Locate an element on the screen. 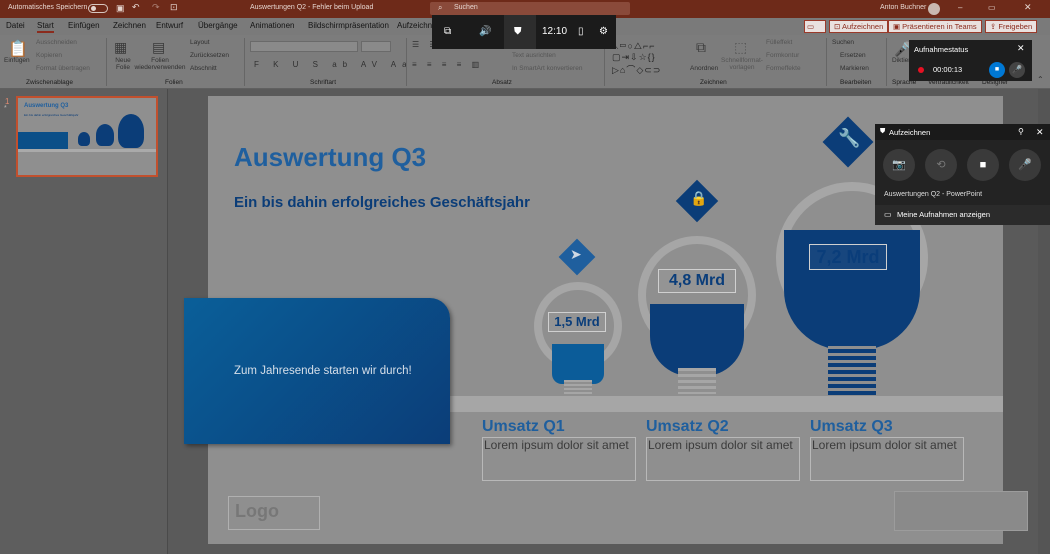 The height and width of the screenshot is (554, 1050). microphone-button: 🎤 is located at coordinates (1025, 165).